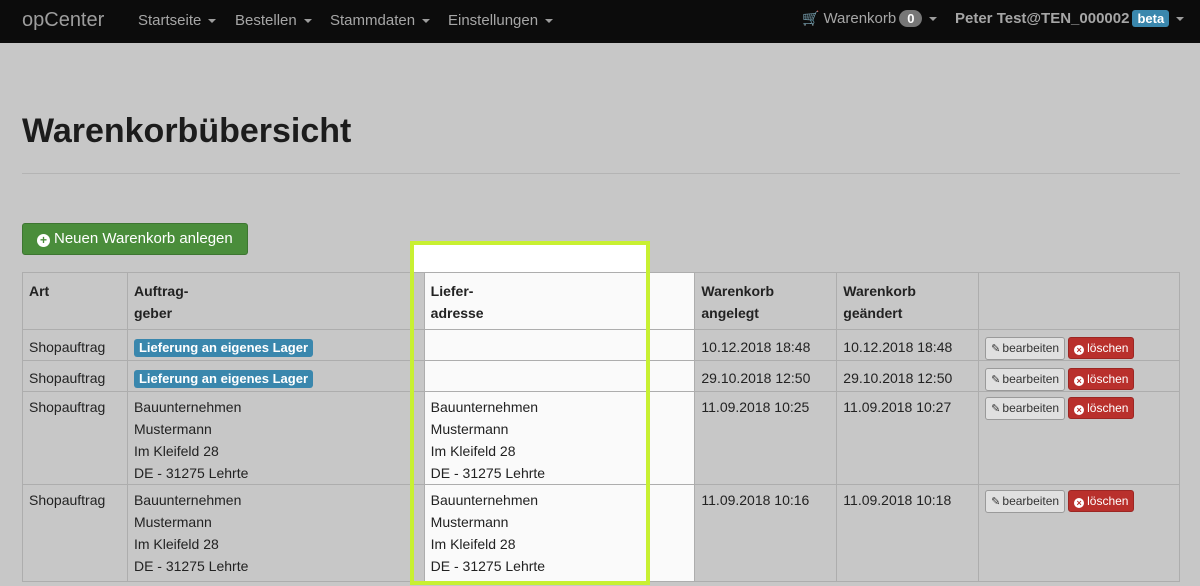  I want to click on cell-angelegt: 10.12.2018 18:48, so click(766, 345).